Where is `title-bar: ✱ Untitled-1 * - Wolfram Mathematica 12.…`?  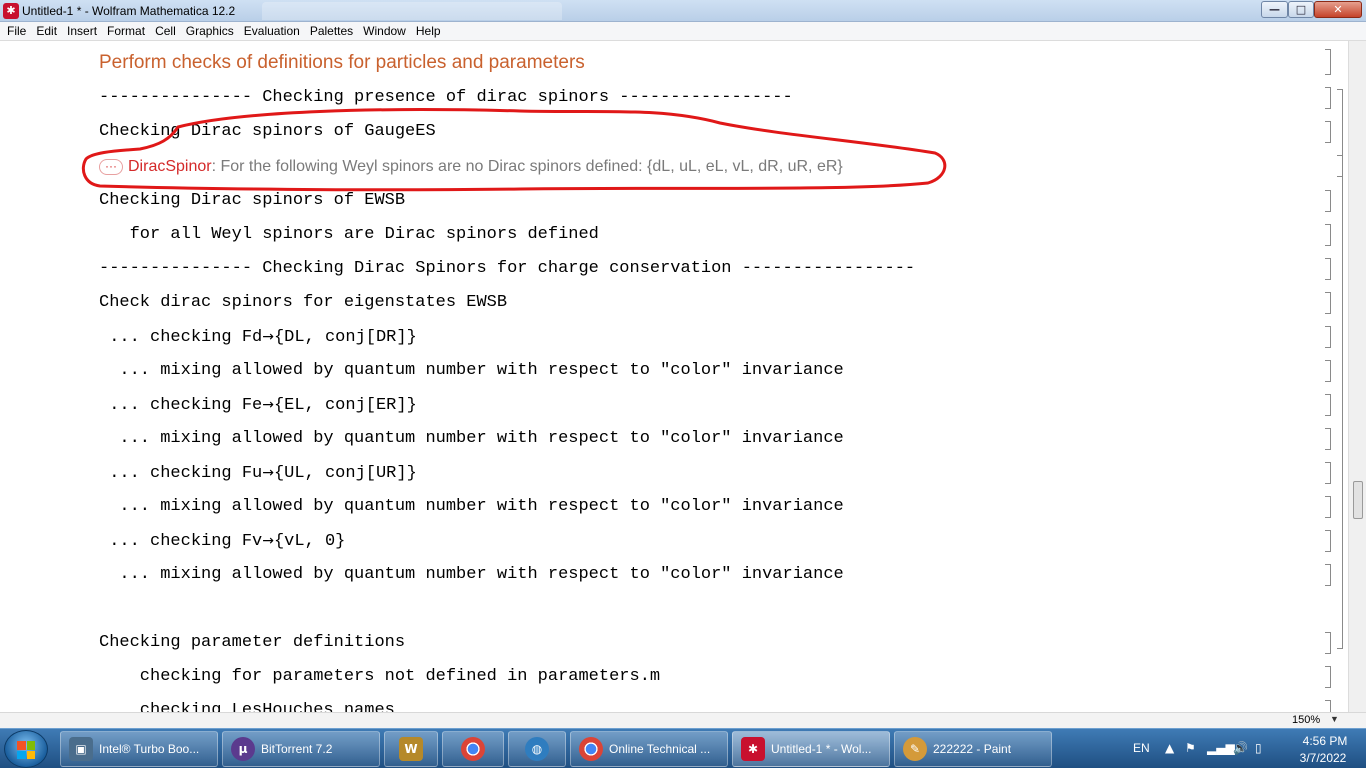
title-bar: ✱ Untitled-1 * - Wolfram Mathematica 12.… is located at coordinates (683, 11).